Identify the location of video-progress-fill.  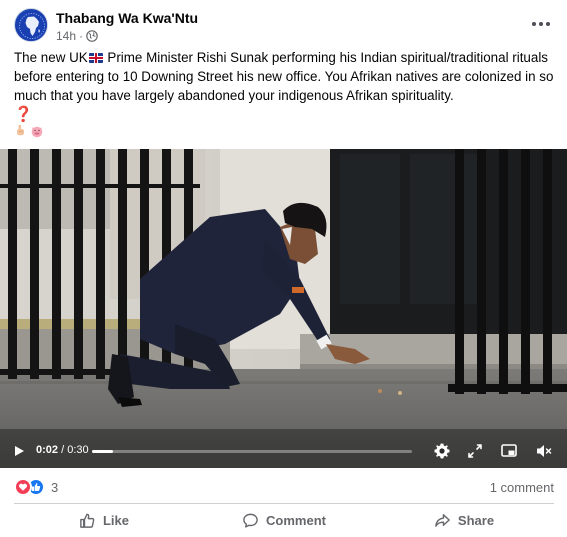
(103, 451).